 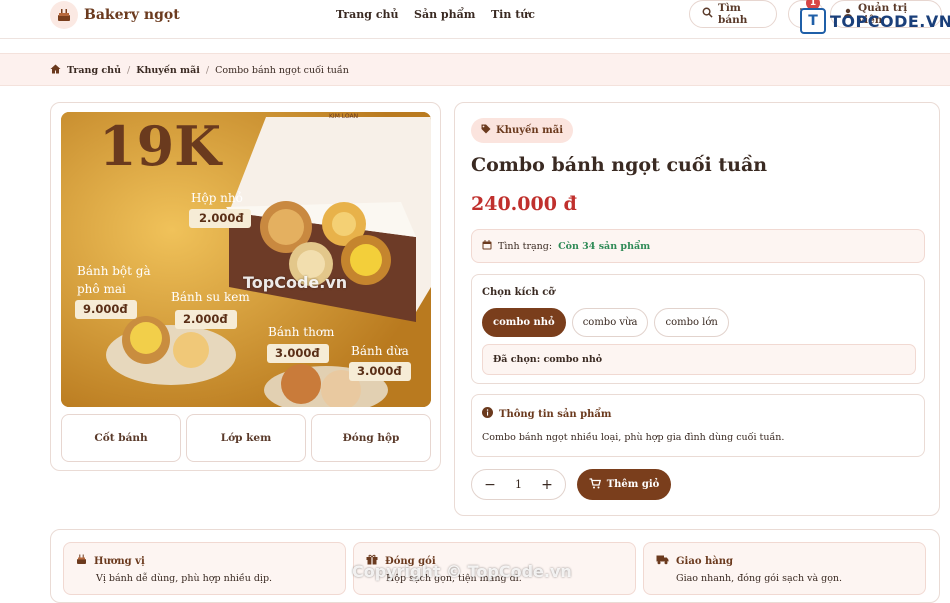 I want to click on topcode-logo-icon: T, so click(x=813, y=21).